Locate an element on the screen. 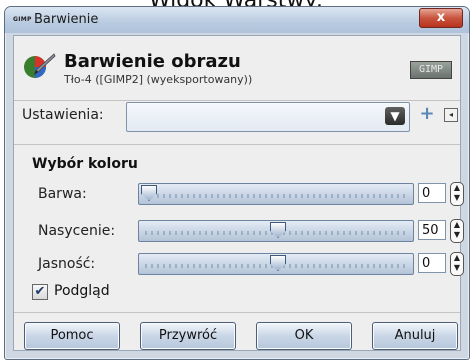 This screenshot has width=472, height=360. image-thumbnail: GIMP is located at coordinates (431, 70).